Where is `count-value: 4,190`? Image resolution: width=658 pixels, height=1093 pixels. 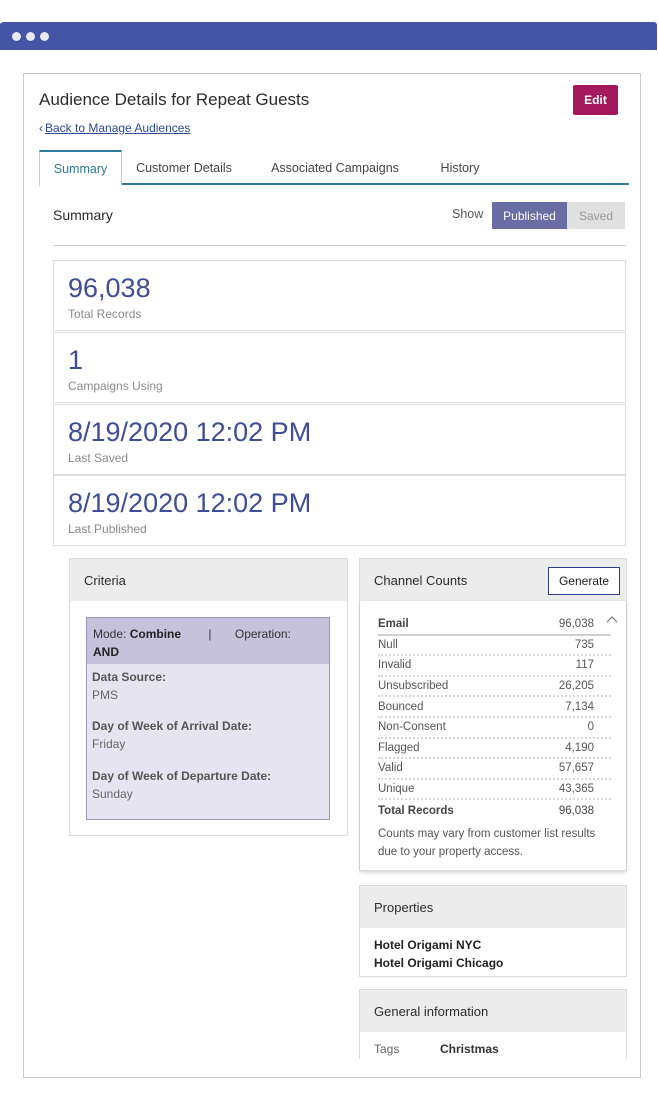 count-value: 4,190 is located at coordinates (579, 747).